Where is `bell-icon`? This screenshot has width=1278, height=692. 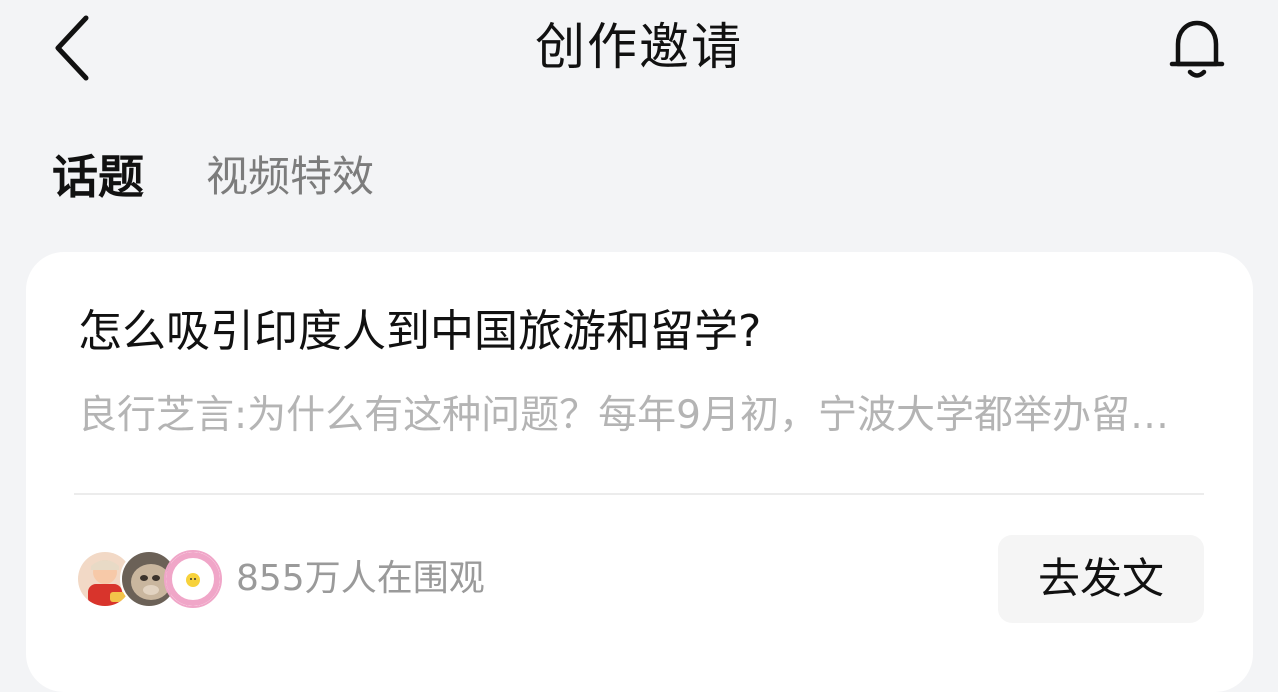
bell-icon is located at coordinates (1197, 49).